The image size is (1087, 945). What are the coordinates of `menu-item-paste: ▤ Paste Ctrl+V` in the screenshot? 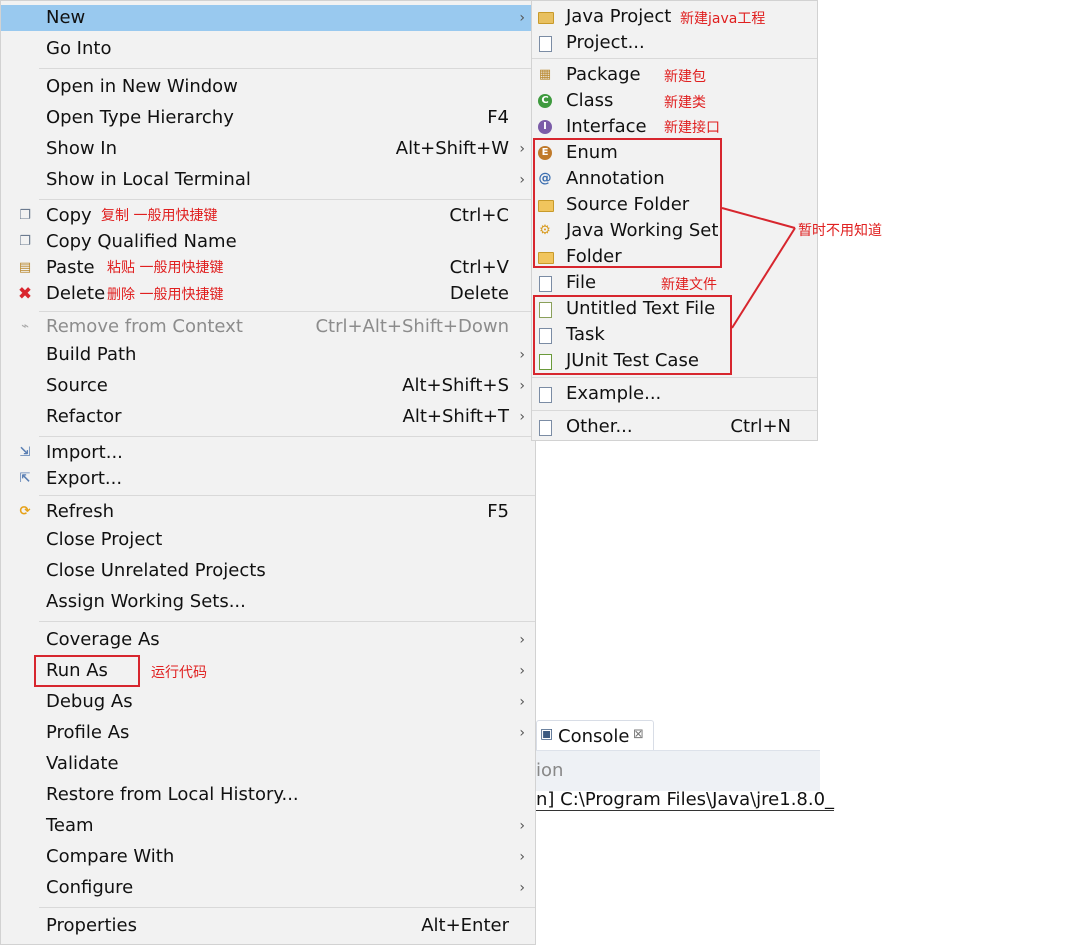 It's located at (268, 268).